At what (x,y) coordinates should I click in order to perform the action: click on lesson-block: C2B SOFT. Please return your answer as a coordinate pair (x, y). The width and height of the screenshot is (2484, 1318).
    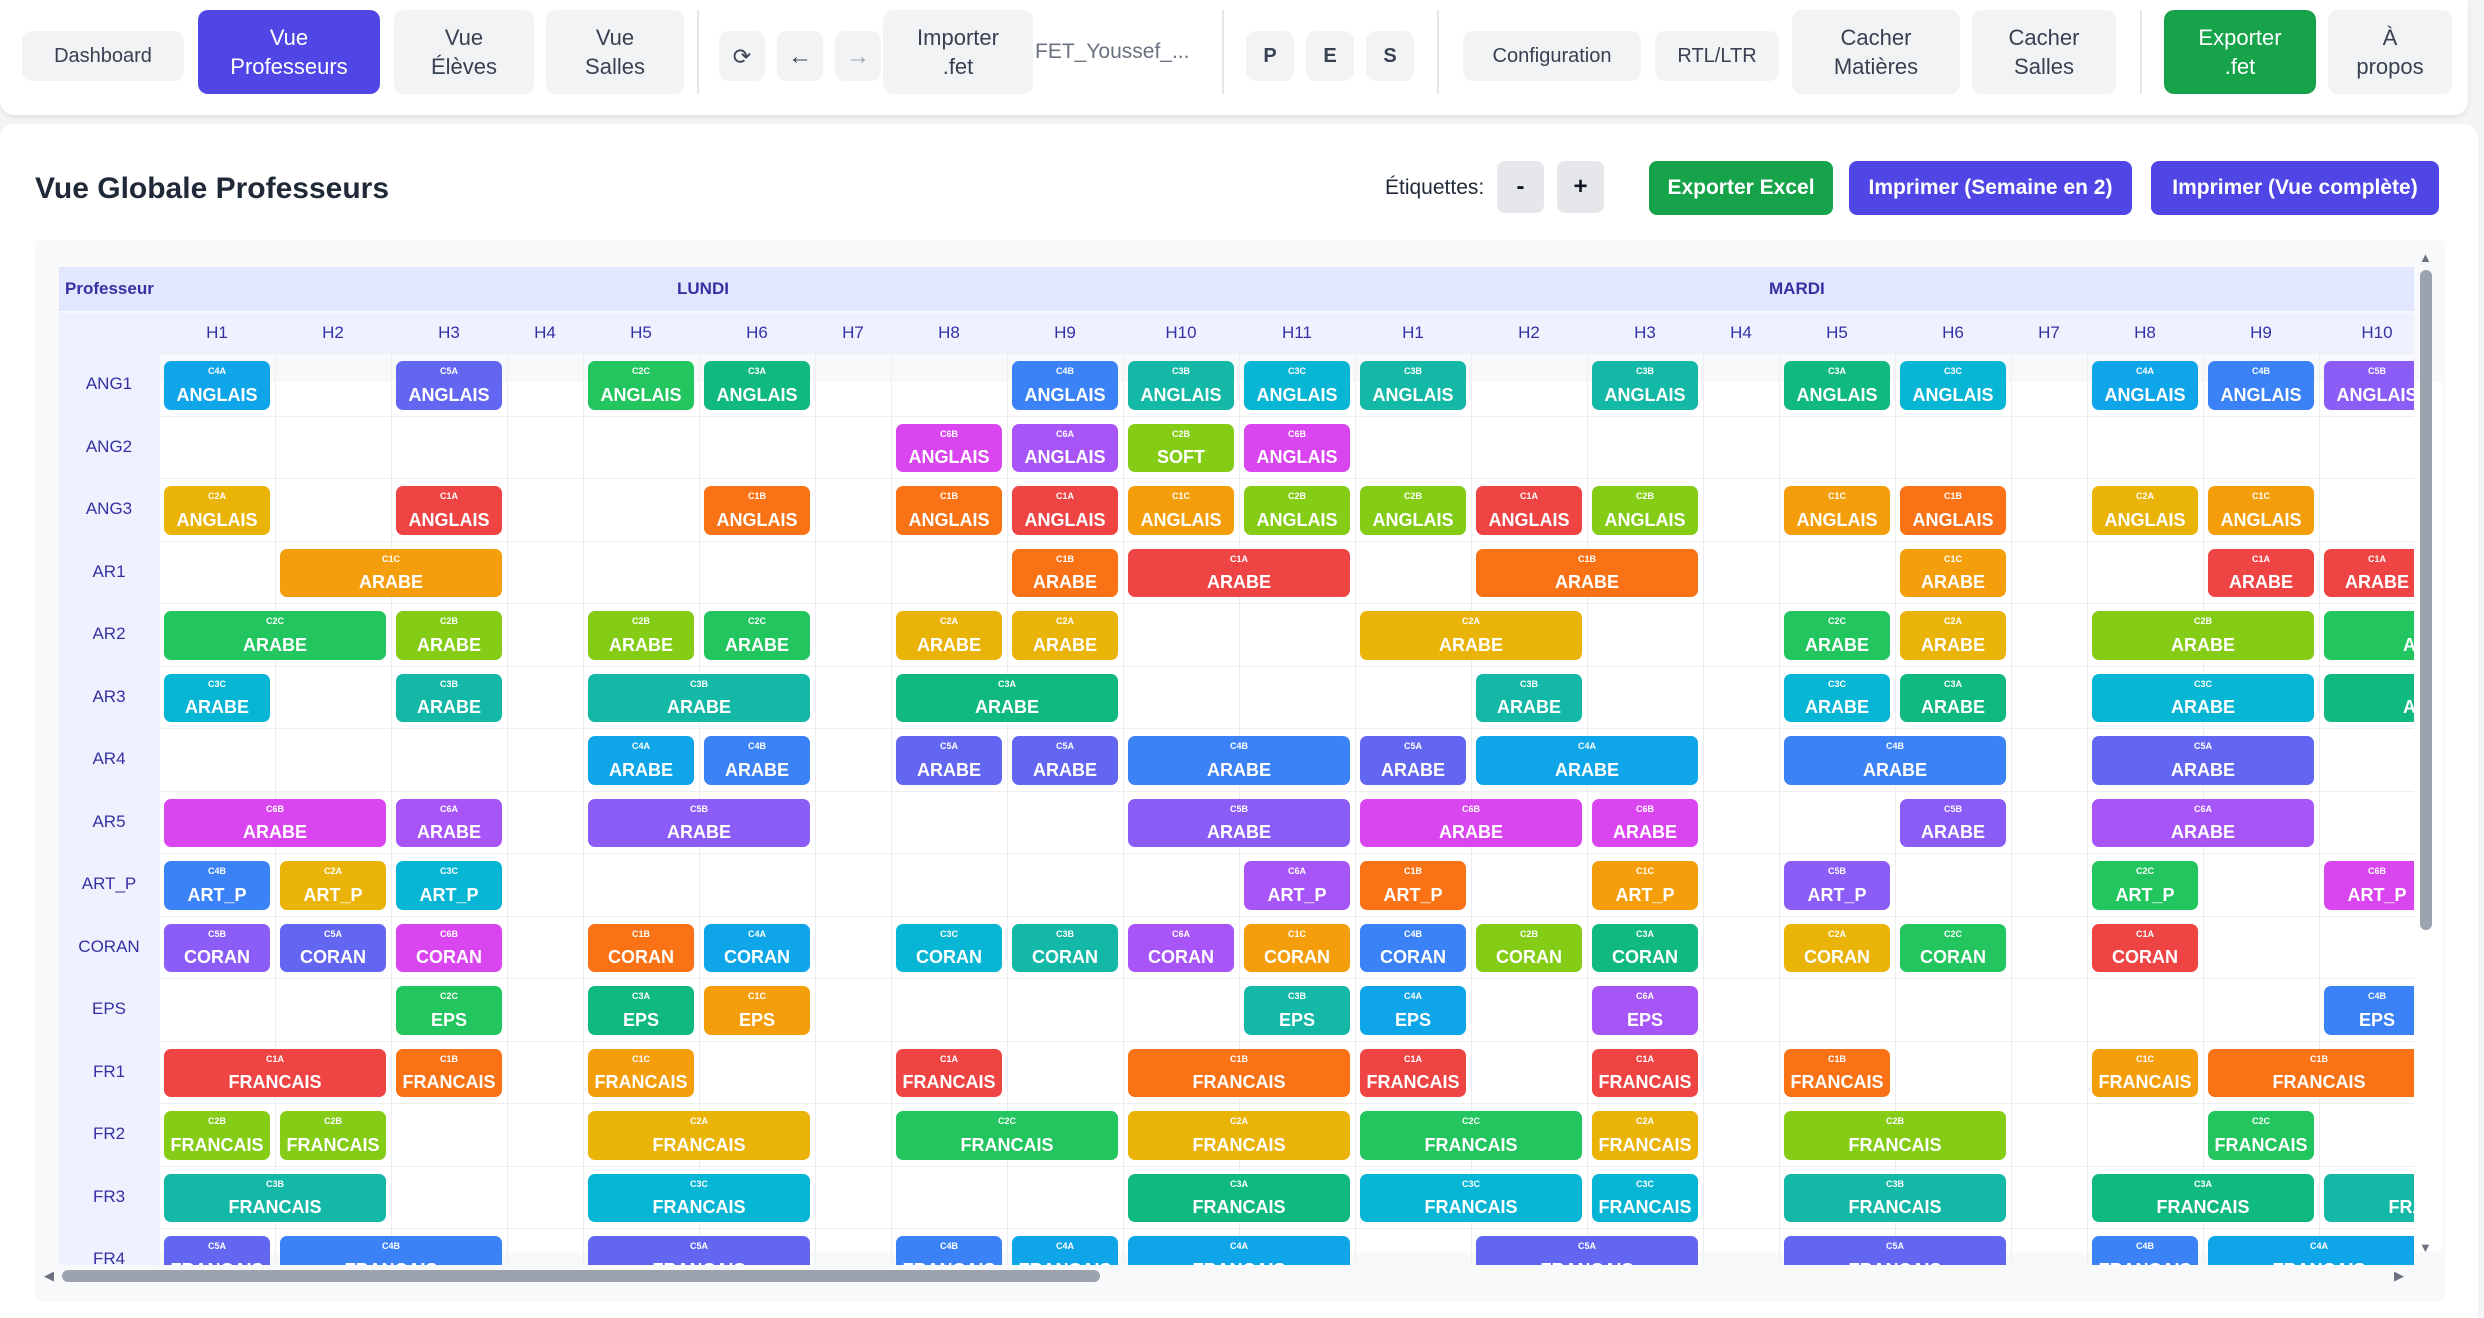
    Looking at the image, I should click on (1181, 447).